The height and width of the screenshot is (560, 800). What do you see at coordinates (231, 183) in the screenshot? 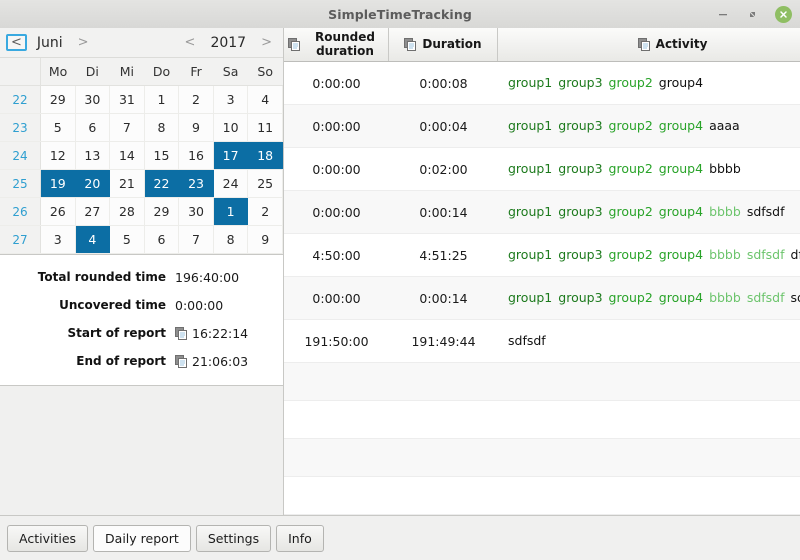
I see `calendar-day: 24` at bounding box center [231, 183].